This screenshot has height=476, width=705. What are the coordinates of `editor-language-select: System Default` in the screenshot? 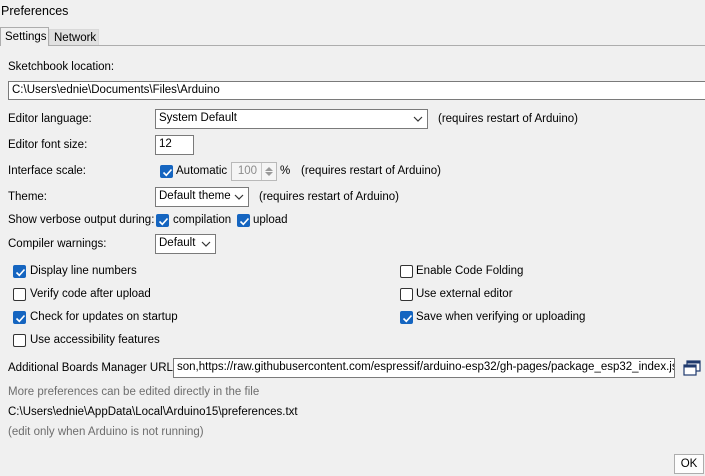 It's located at (291, 119).